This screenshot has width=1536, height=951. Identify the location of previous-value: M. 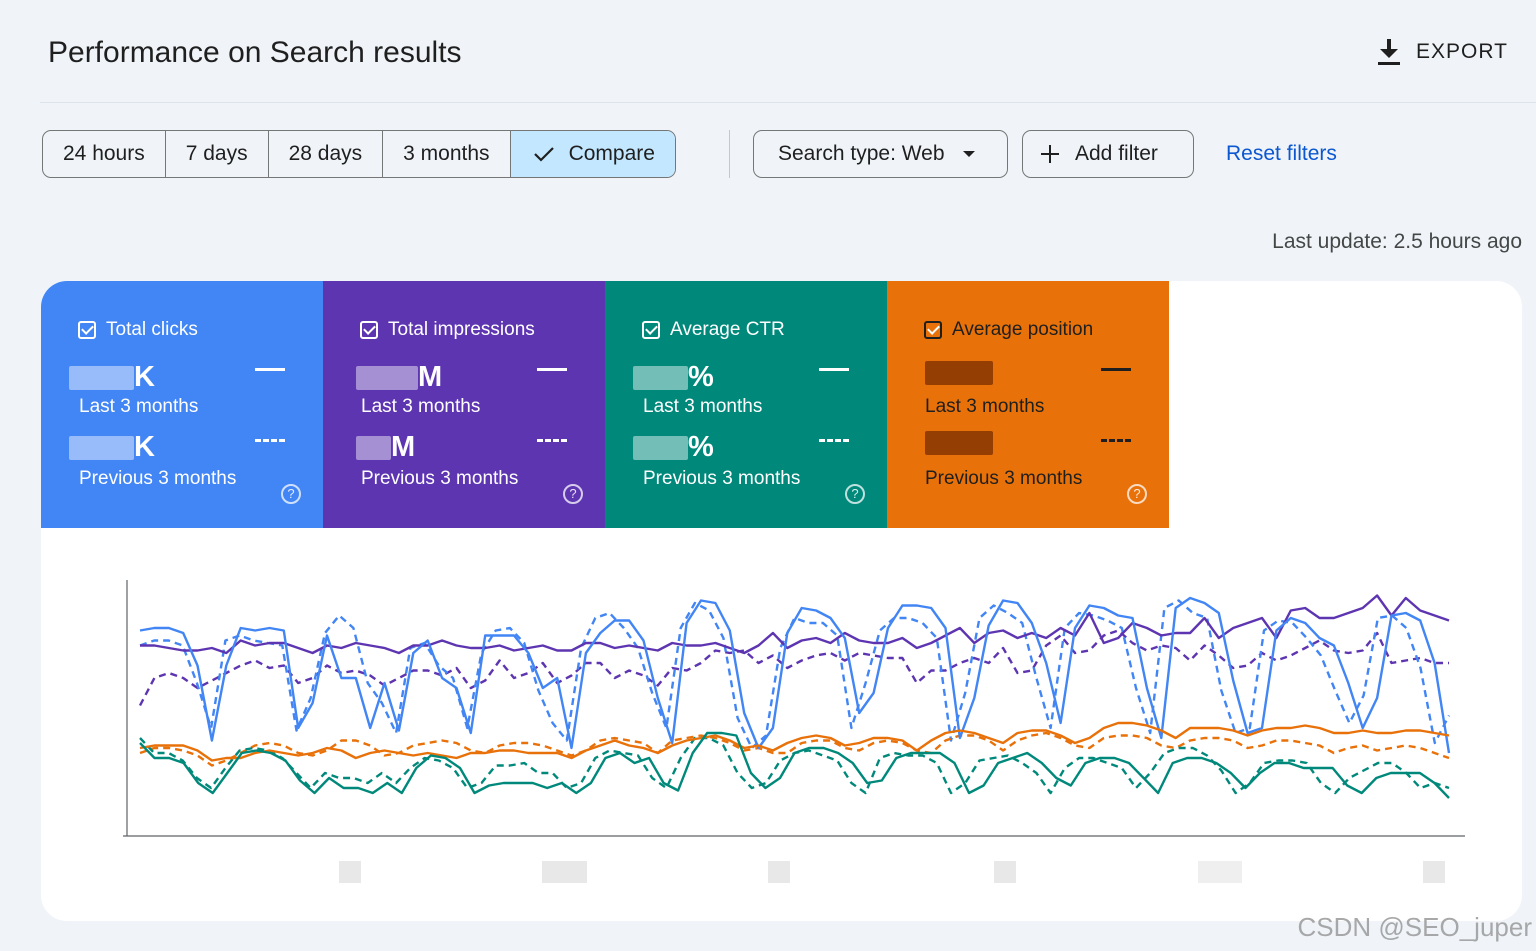
(385, 447).